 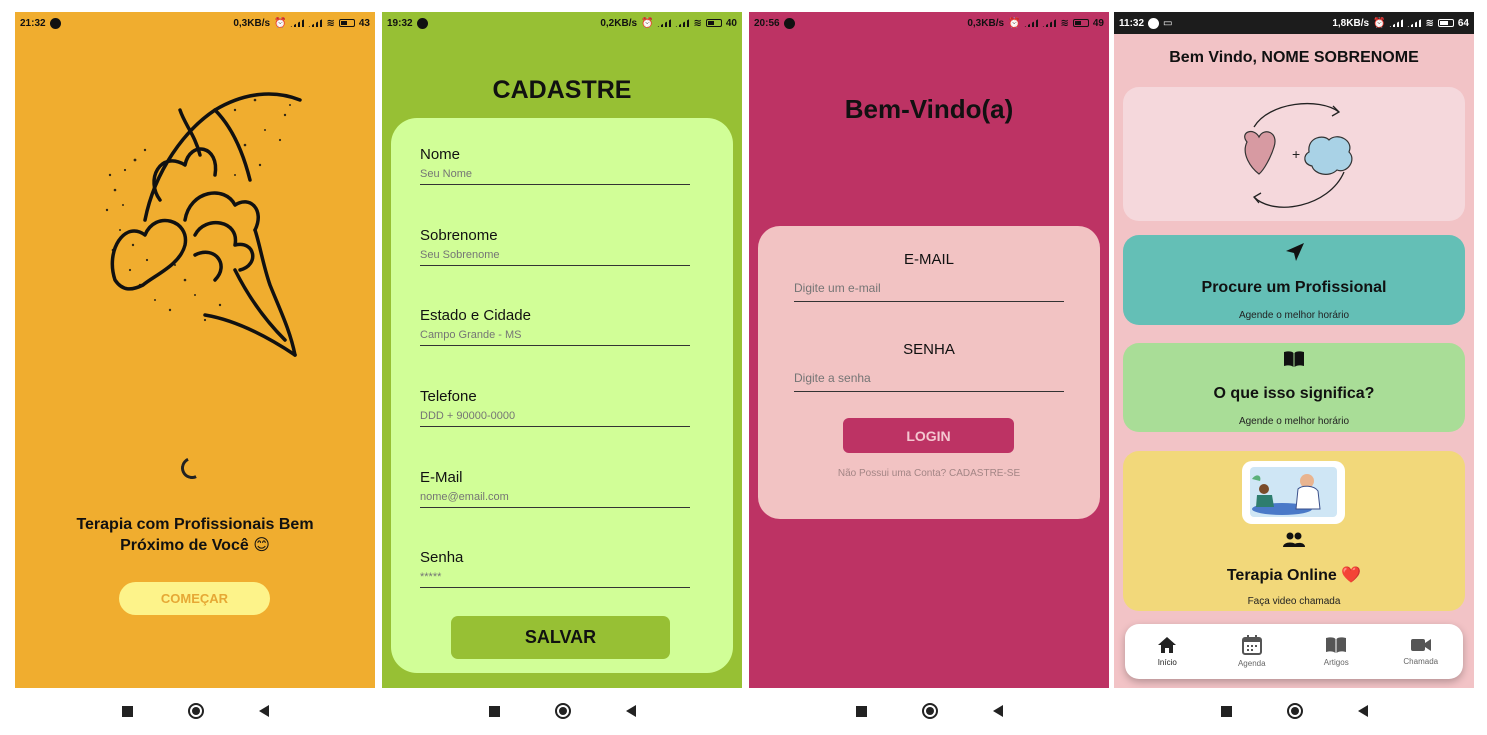 What do you see at coordinates (560, 637) in the screenshot?
I see `save-button: SALVAR` at bounding box center [560, 637].